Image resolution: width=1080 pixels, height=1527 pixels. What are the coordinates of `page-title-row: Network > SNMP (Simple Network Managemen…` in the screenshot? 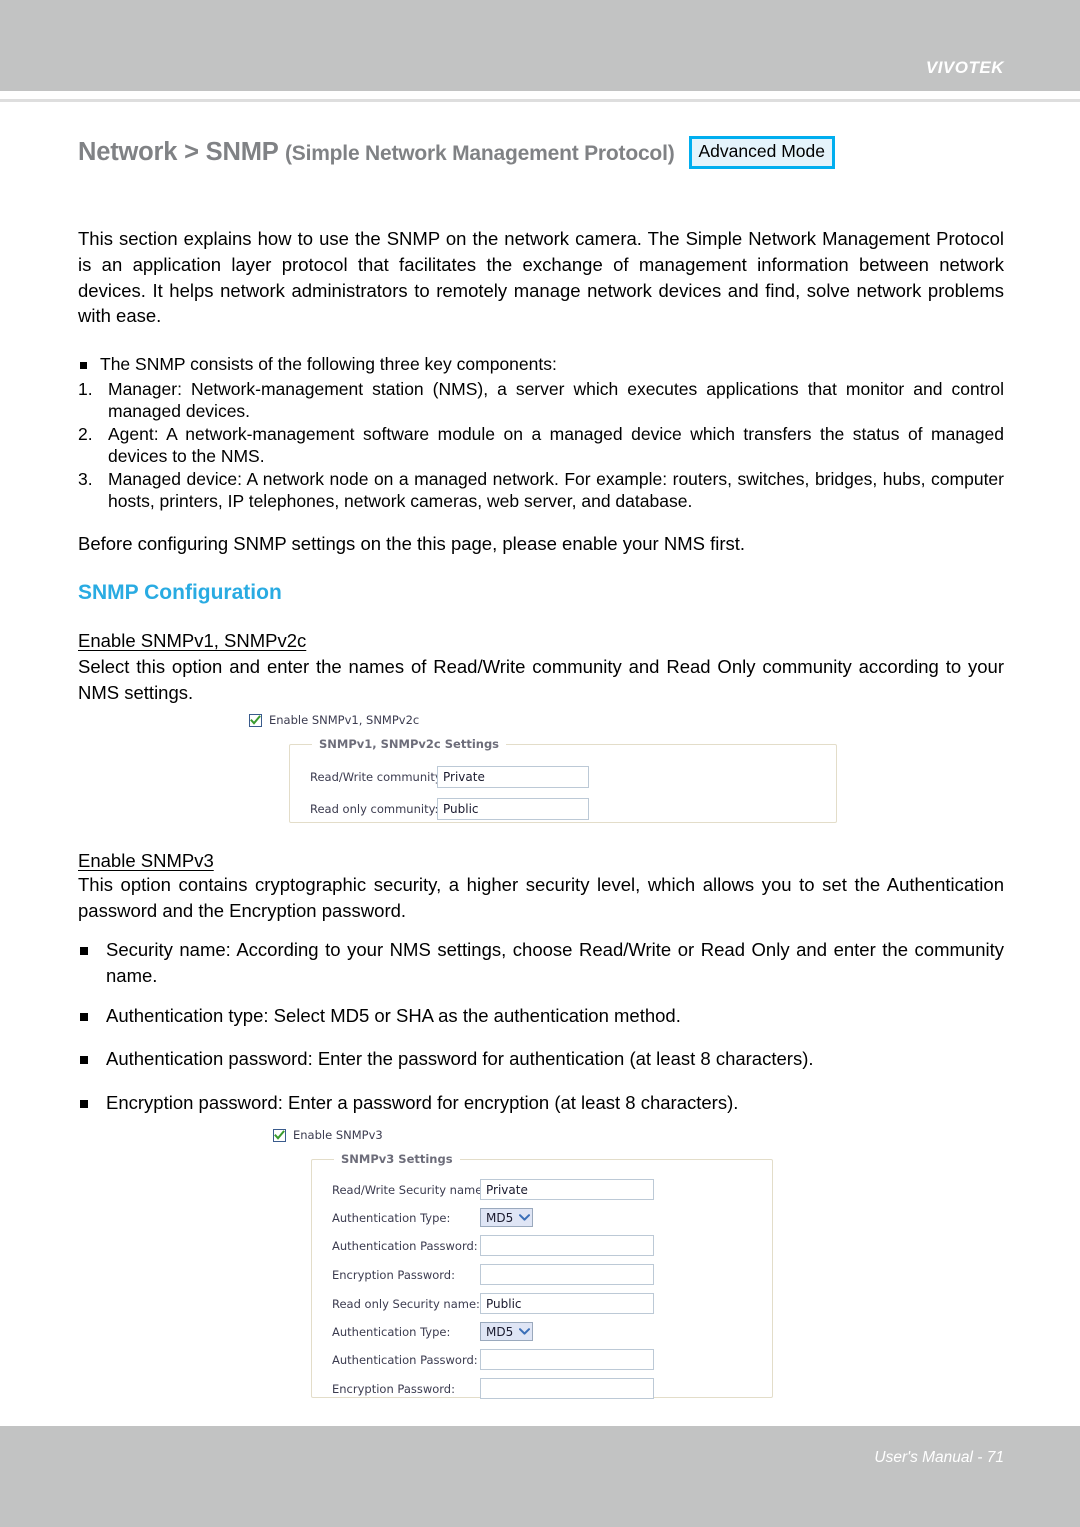 It's located at (543, 152).